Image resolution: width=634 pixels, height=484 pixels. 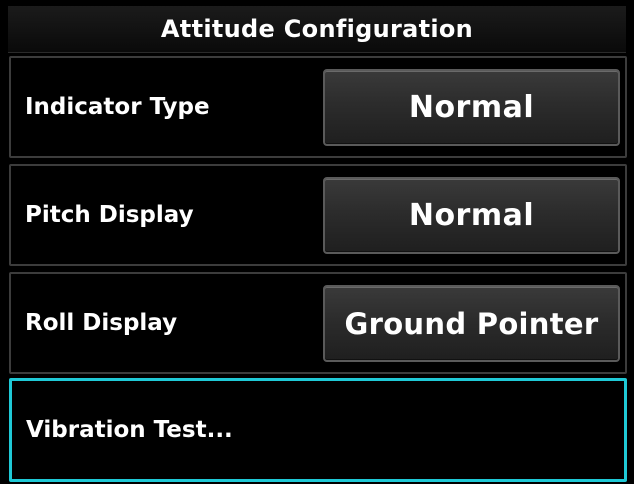 What do you see at coordinates (471, 107) in the screenshot?
I see `indicator-type-button: Normal` at bounding box center [471, 107].